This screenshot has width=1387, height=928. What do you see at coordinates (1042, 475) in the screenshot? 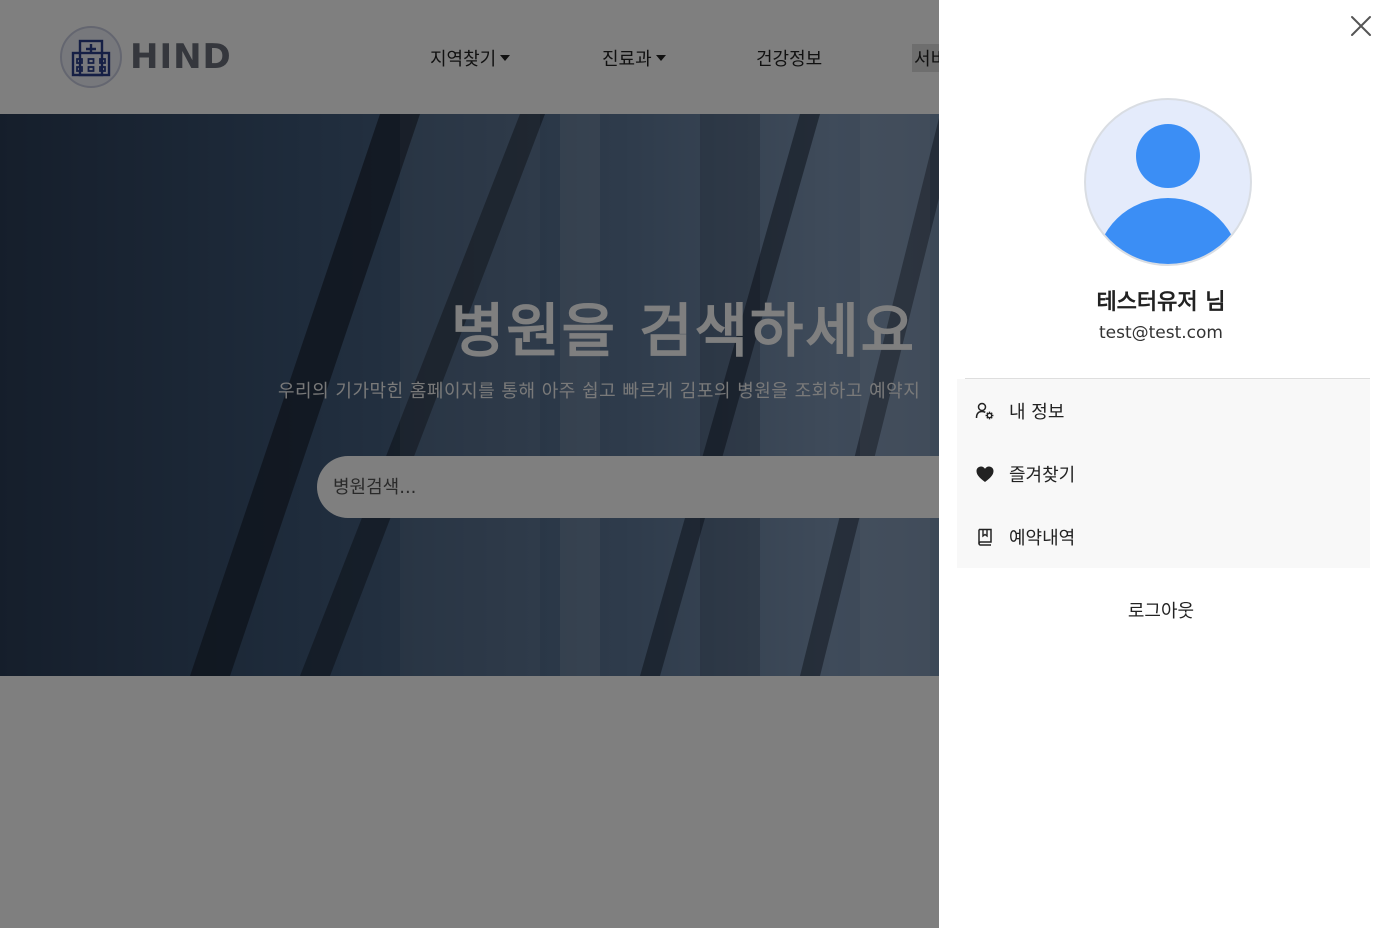
I see `menu-label: 즐겨찾기` at bounding box center [1042, 475].